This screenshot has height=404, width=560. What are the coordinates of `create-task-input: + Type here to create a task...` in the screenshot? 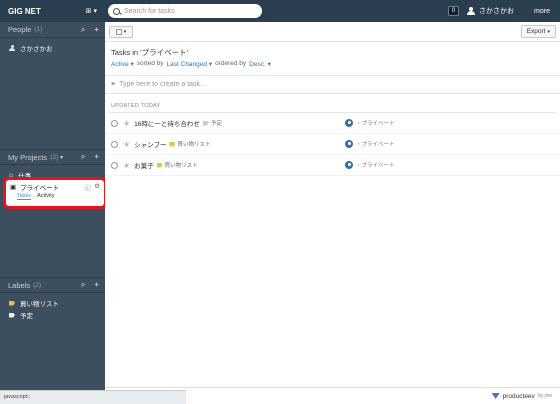 It's located at (332, 84).